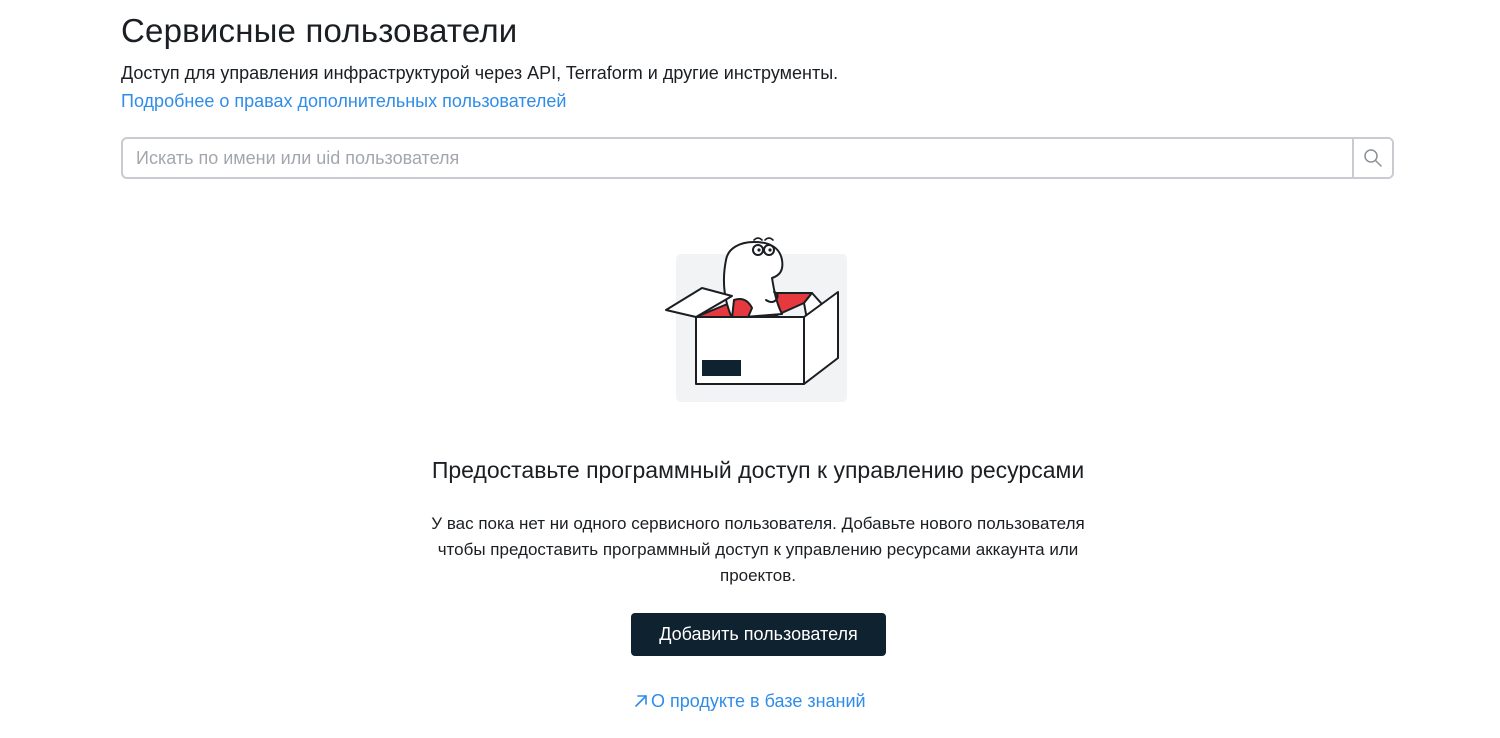 Image resolution: width=1500 pixels, height=738 pixels. I want to click on add-user-button: Добавить пользователя, so click(758, 634).